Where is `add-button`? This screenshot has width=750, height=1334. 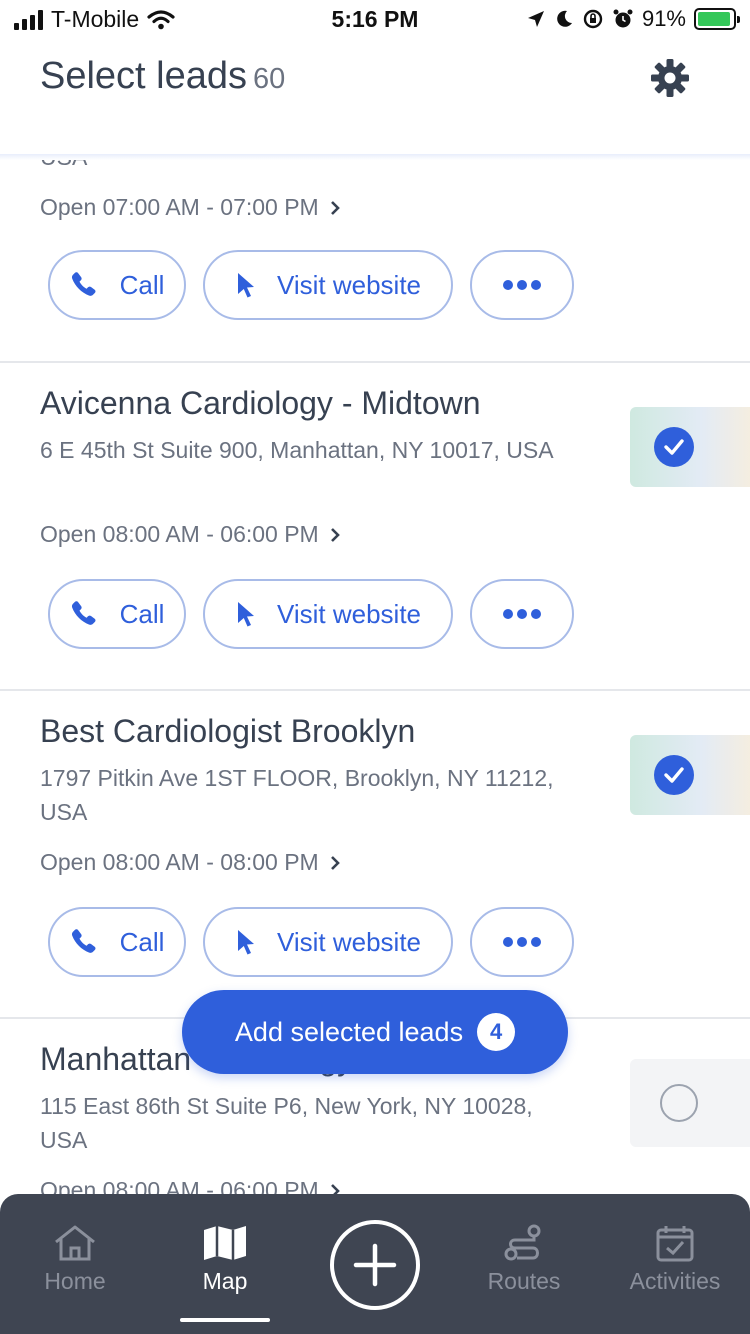 add-button is located at coordinates (375, 1265).